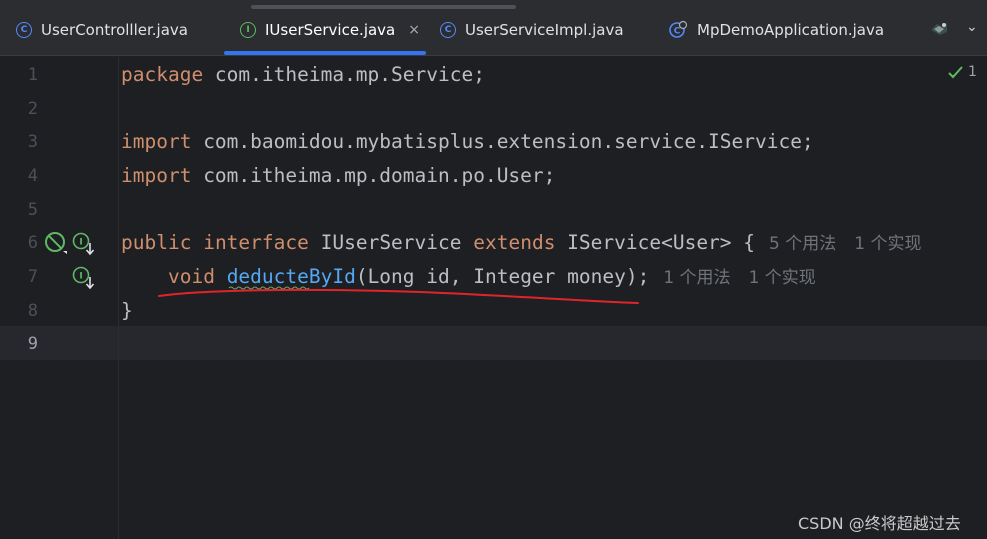 The width and height of the screenshot is (987, 539). I want to click on tab-usercontroller: C UserControlller.java, so click(102, 30).